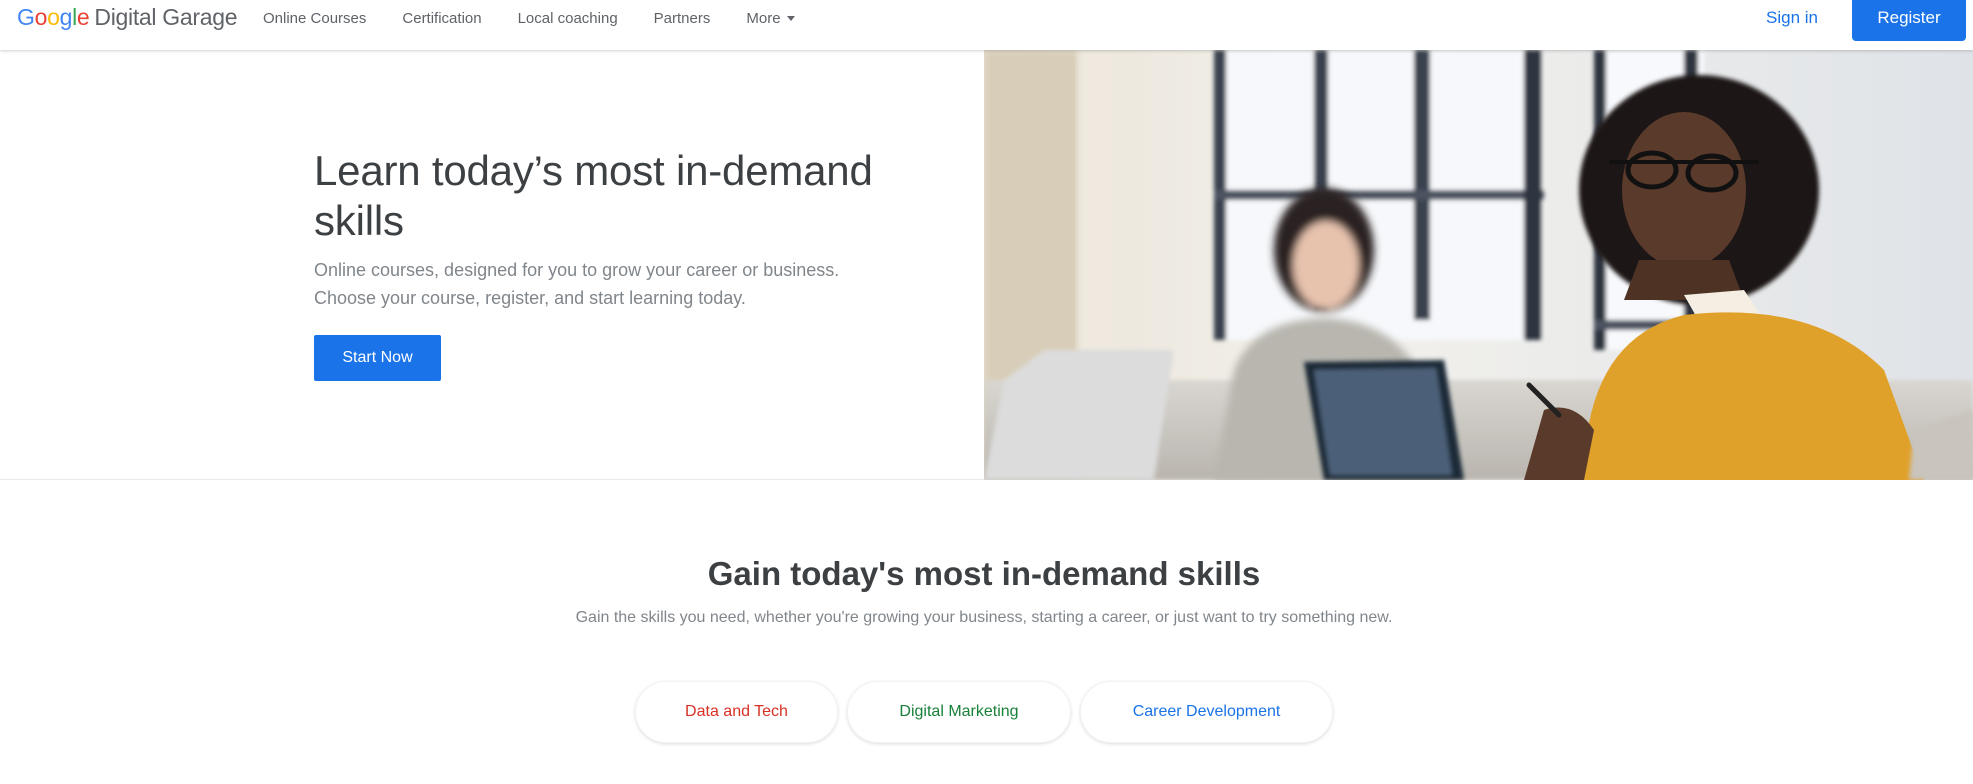 This screenshot has width=1973, height=784. Describe the element at coordinates (568, 18) in the screenshot. I see `nav-local-coaching: Local coaching` at that location.